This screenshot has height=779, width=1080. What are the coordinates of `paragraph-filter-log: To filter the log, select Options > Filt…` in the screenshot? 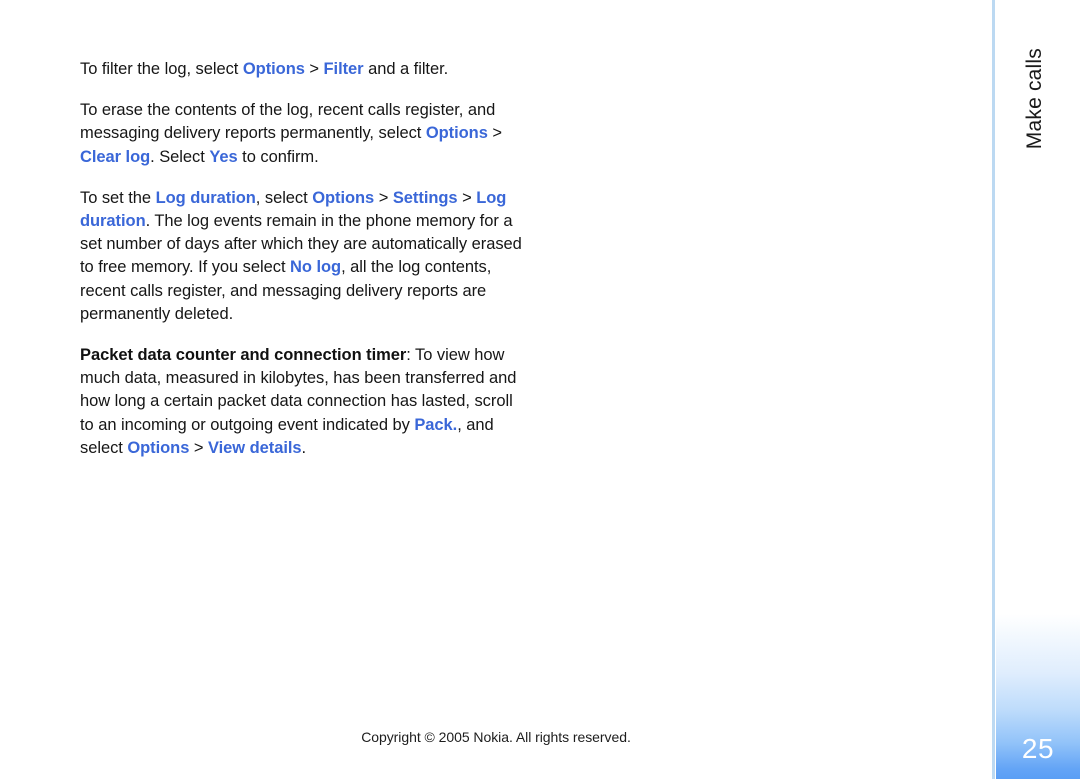 It's located at (302, 69).